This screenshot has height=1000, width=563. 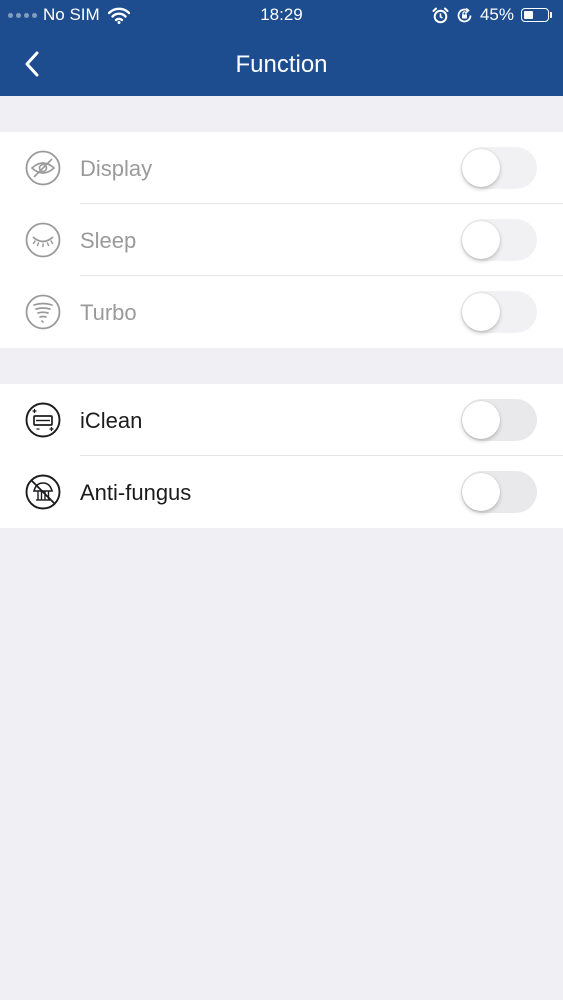 I want to click on sleep-toggle, so click(x=499, y=240).